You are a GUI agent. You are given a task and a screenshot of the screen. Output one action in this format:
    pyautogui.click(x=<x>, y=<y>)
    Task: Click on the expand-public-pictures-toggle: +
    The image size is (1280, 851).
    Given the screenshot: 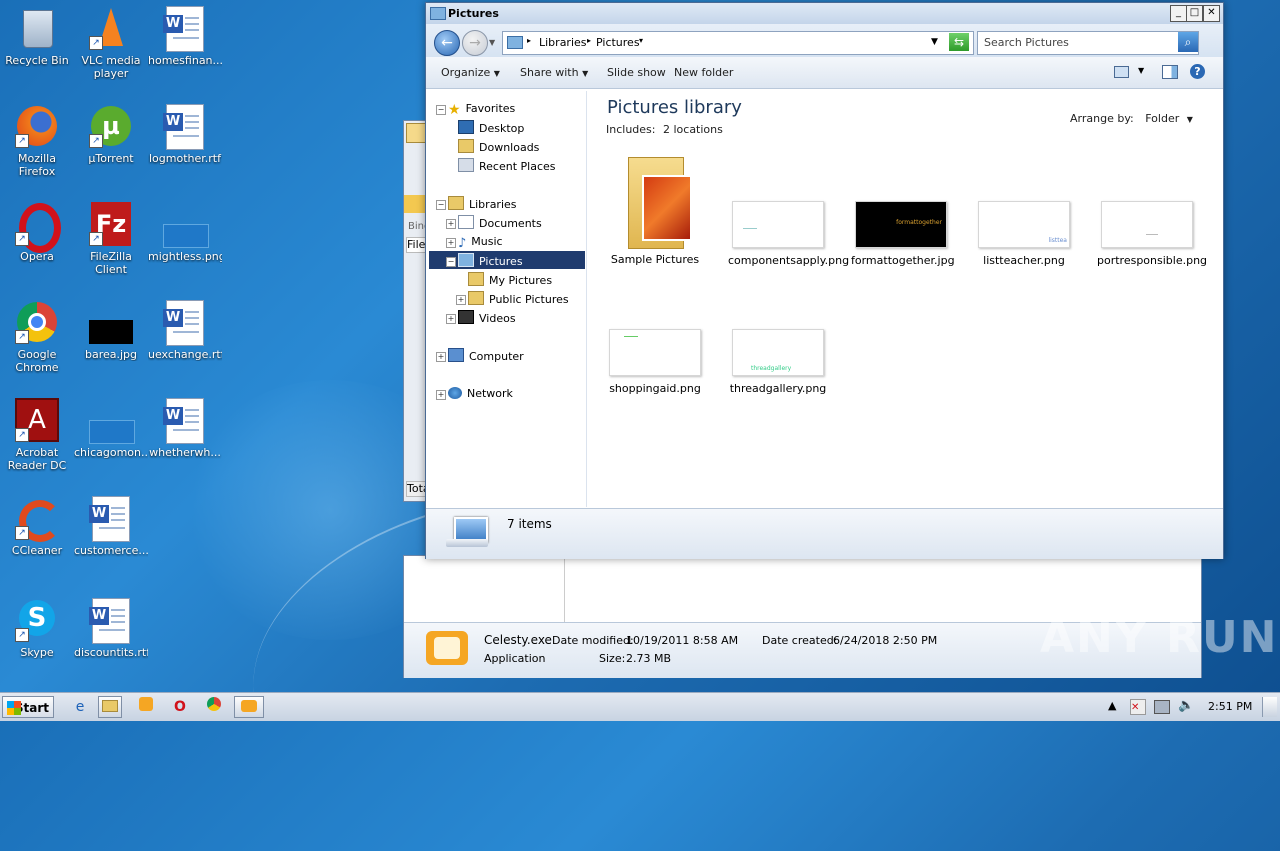 What is the action you would take?
    pyautogui.click(x=461, y=300)
    